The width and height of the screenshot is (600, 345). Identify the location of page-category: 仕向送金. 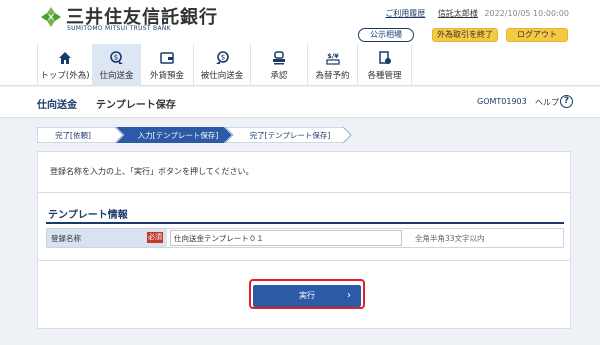
(57, 105).